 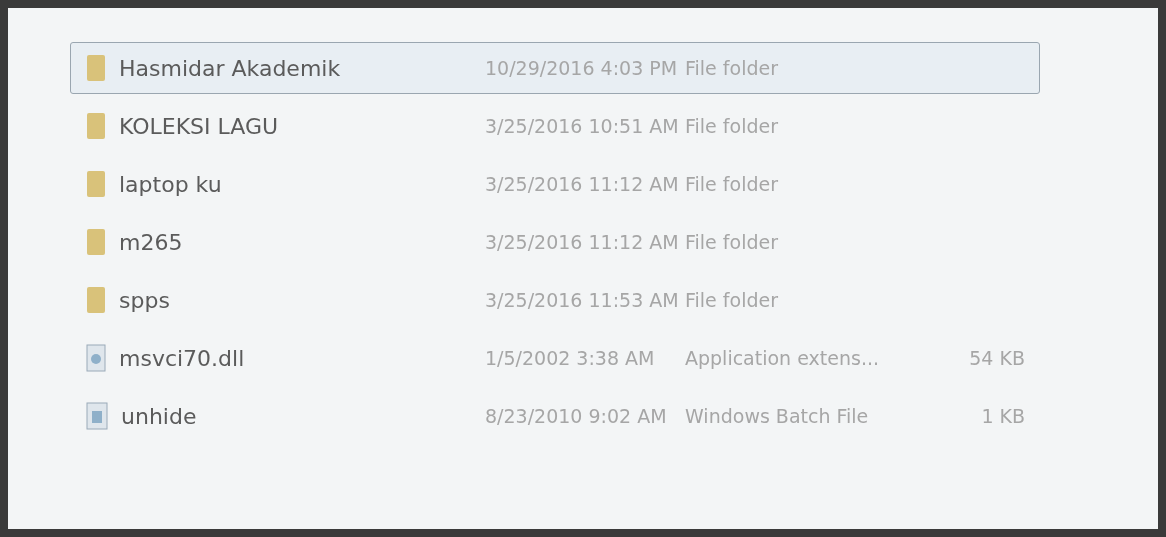 I want to click on file-type: Windows Batch File, so click(x=777, y=416).